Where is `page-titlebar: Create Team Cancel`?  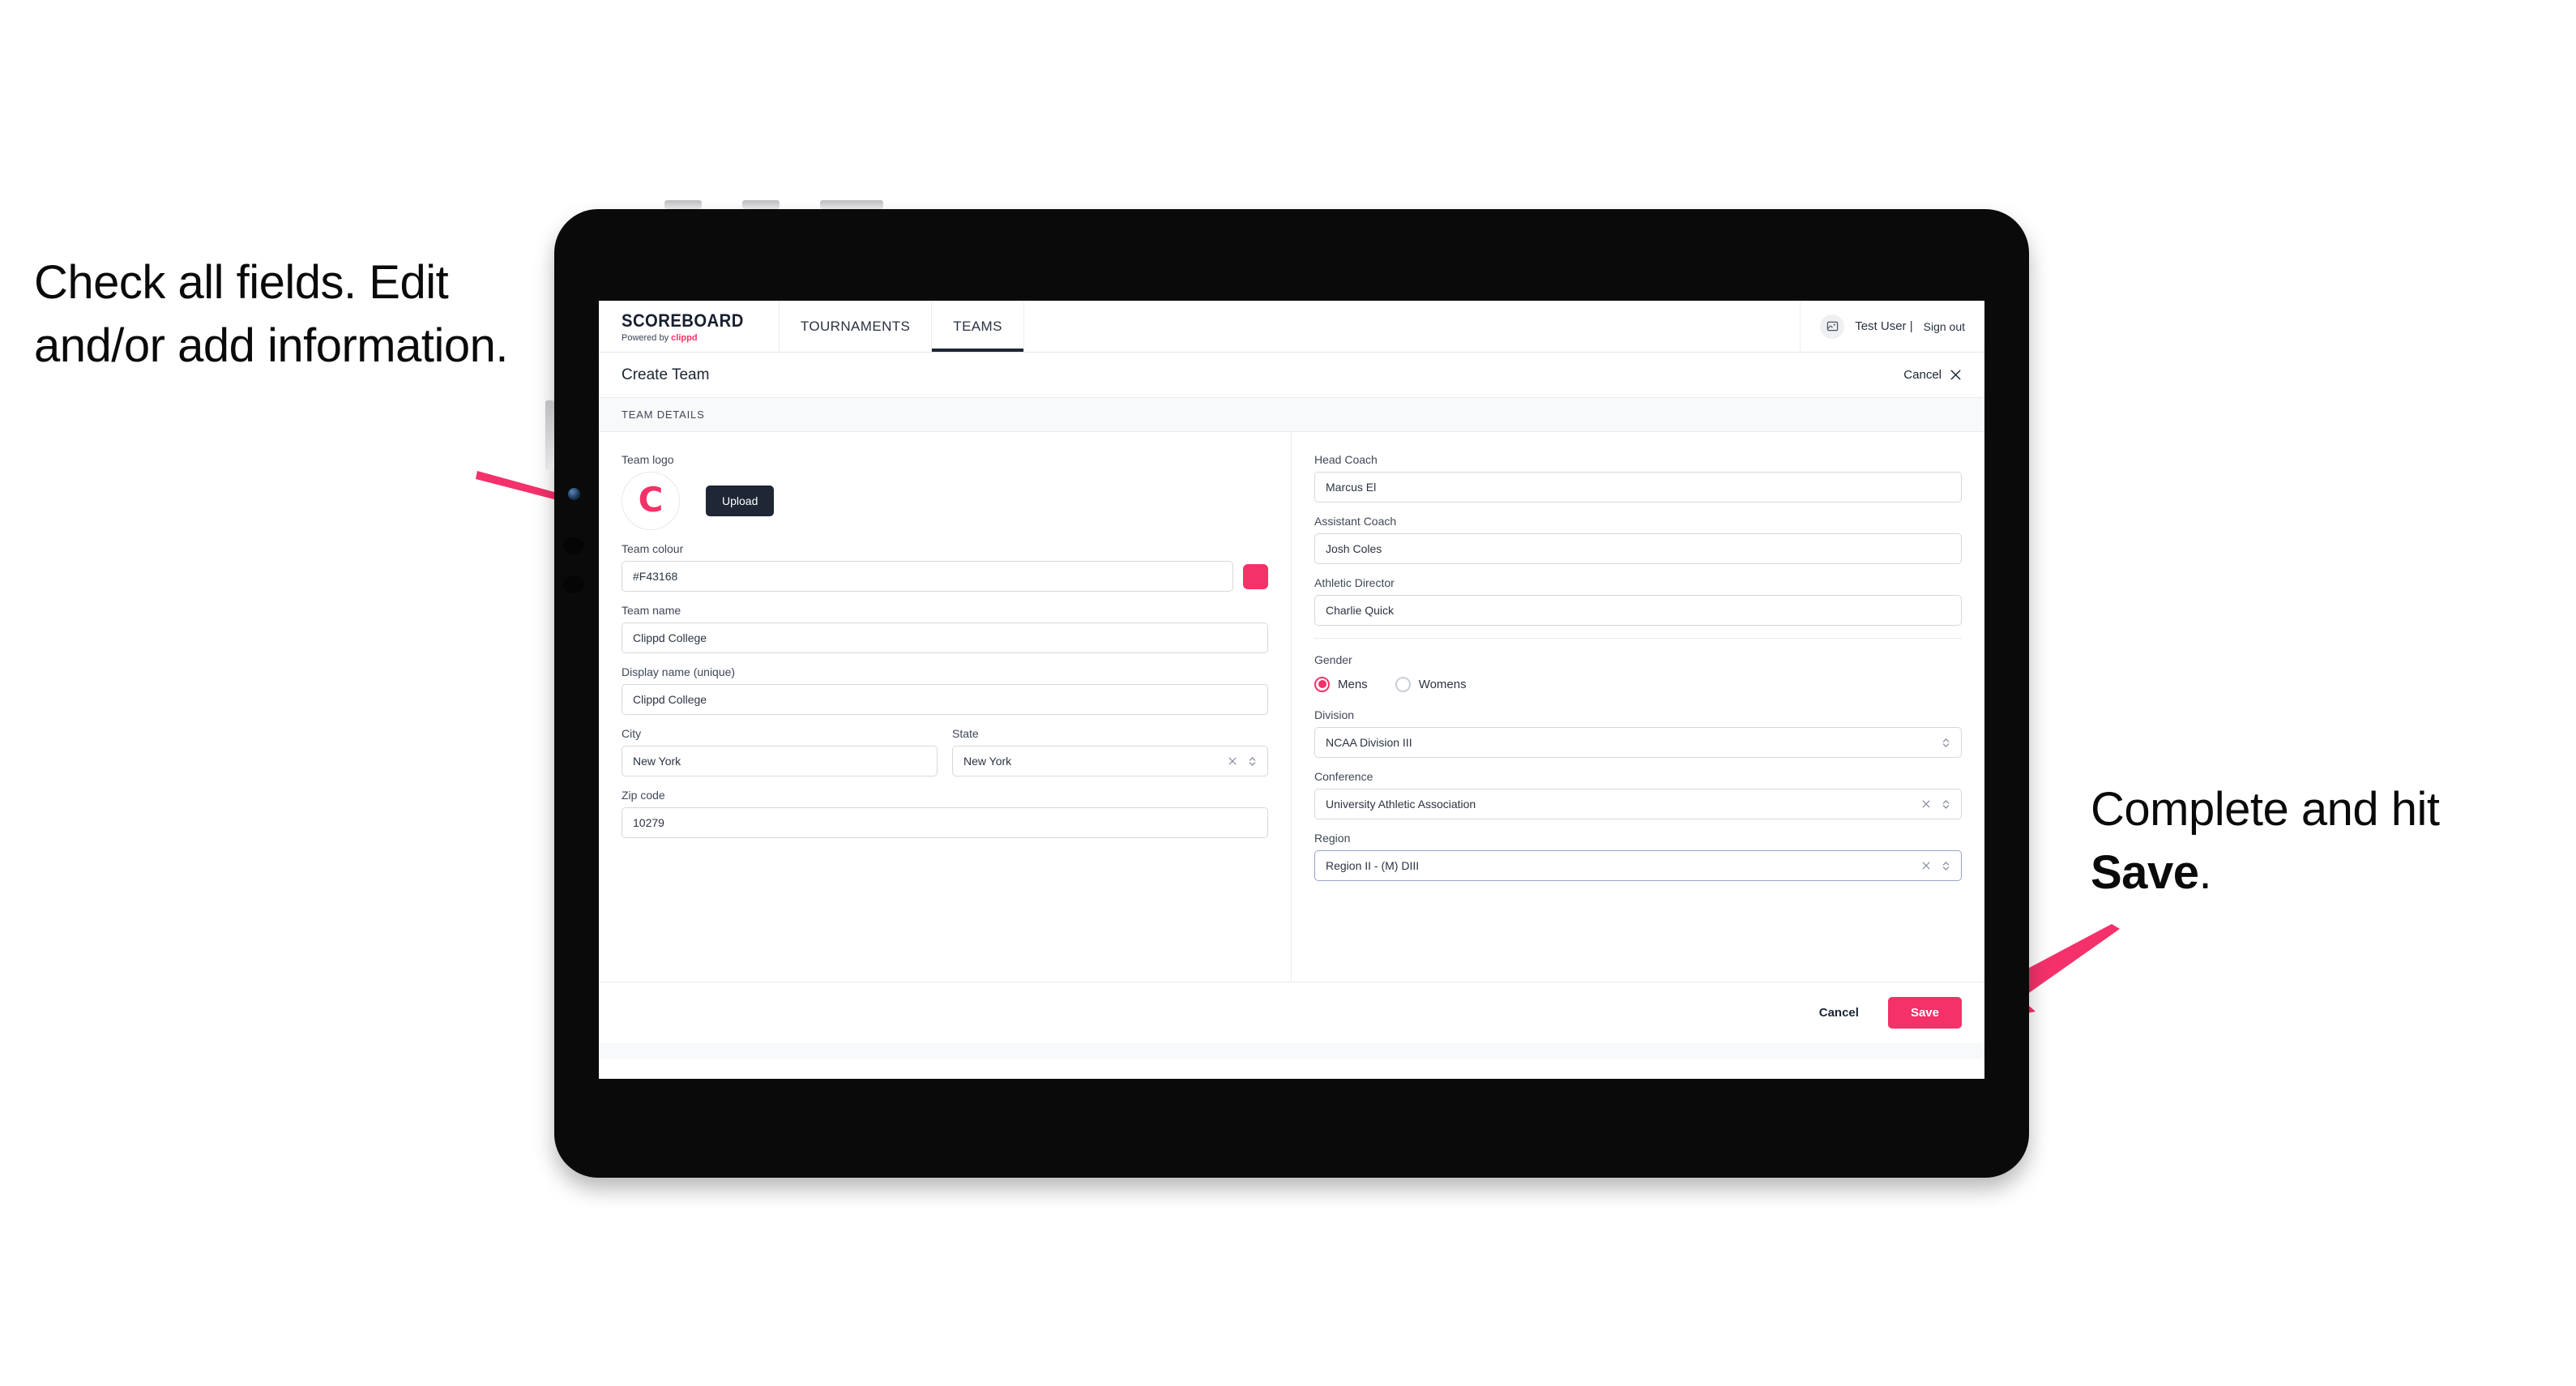 page-titlebar: Create Team Cancel is located at coordinates (1291, 375).